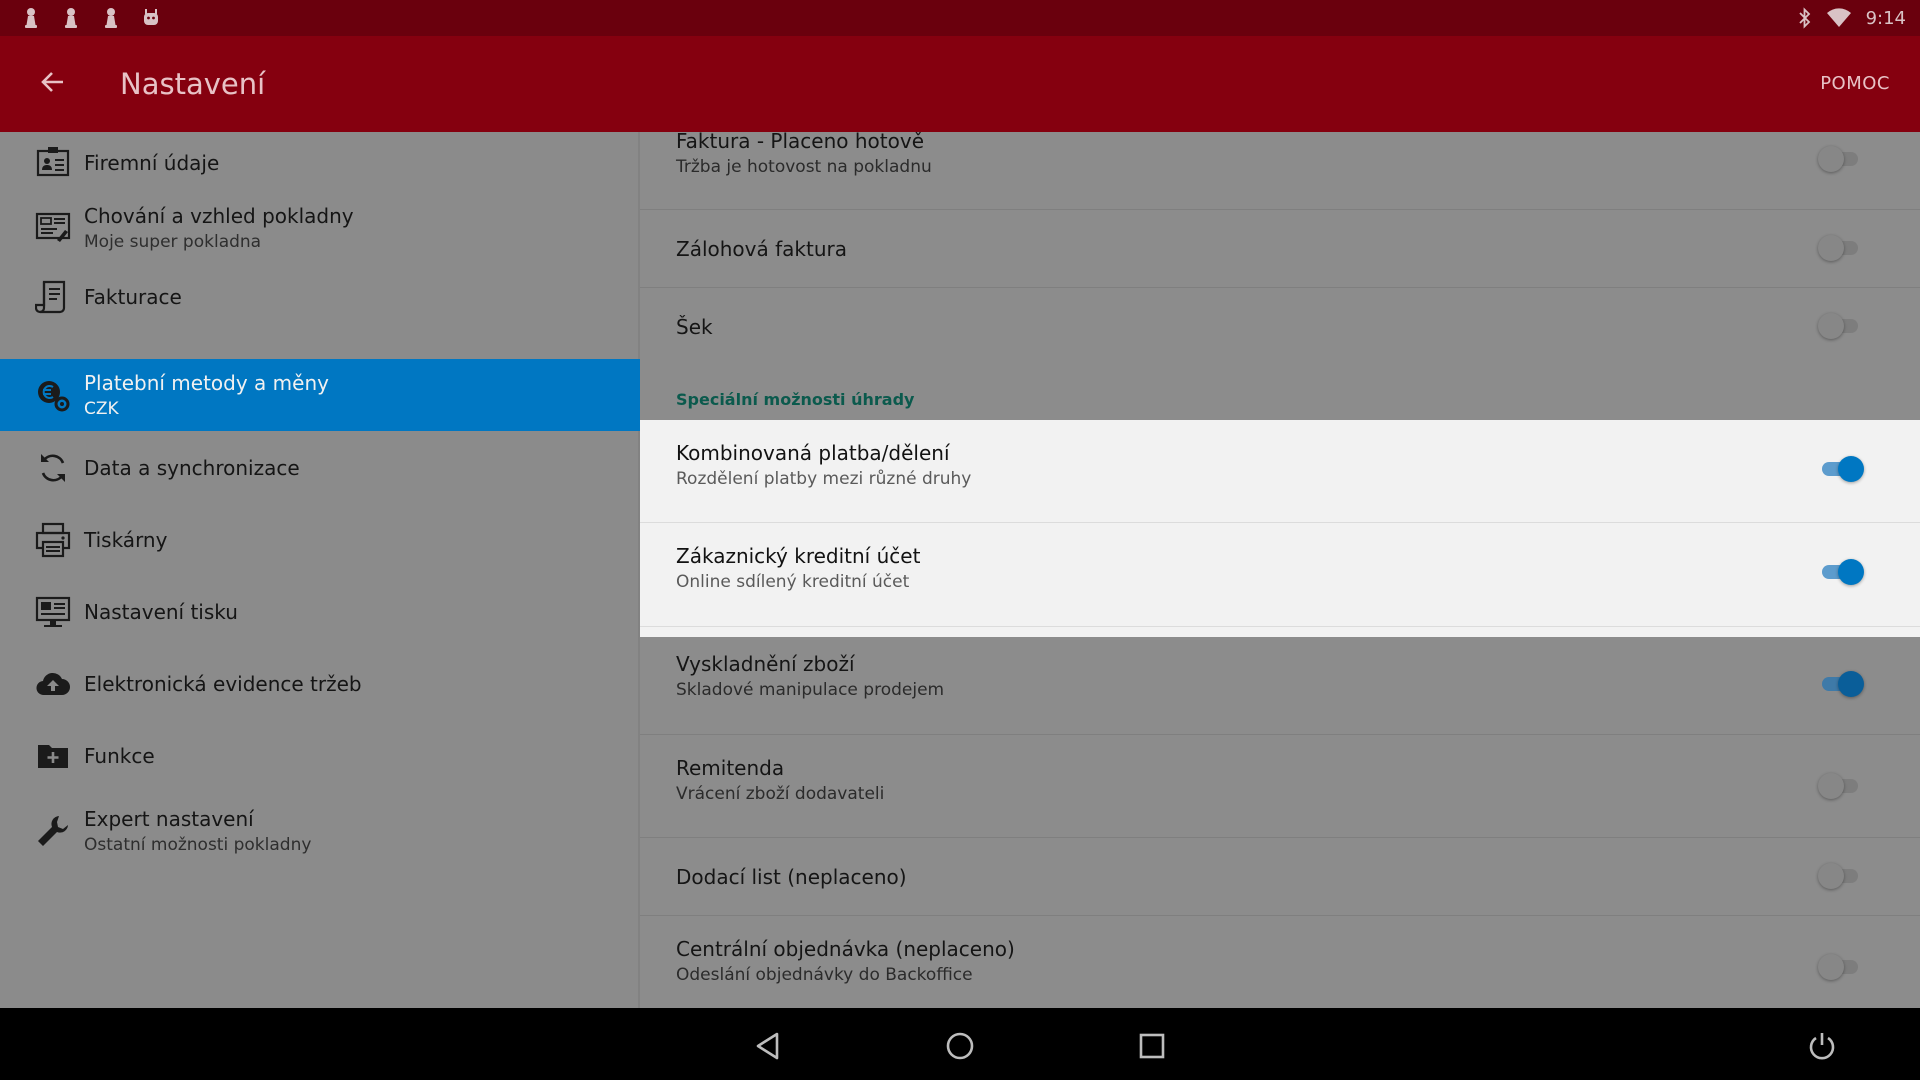  Describe the element at coordinates (694, 327) in the screenshot. I see `setting-title: Šek` at that location.